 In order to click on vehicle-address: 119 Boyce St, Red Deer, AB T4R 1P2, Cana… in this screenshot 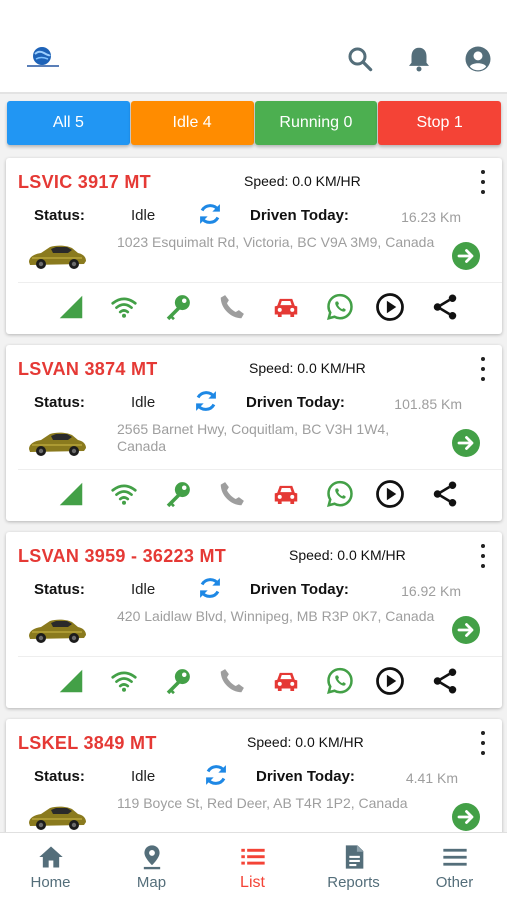, I will do `click(262, 803)`.